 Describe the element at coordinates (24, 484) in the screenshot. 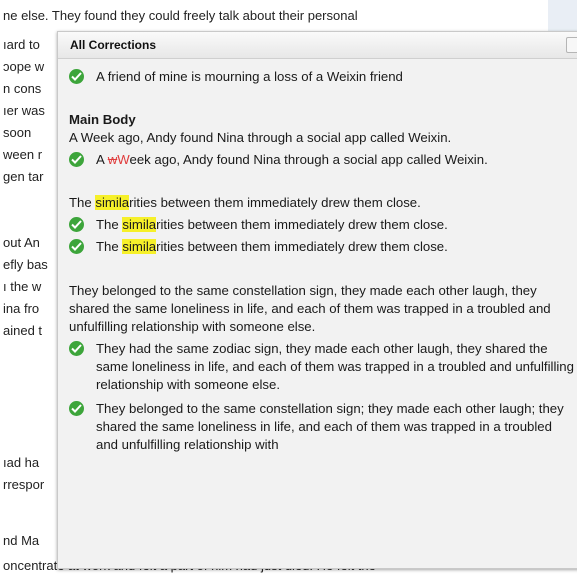

I see `doc-line: rrespor` at that location.